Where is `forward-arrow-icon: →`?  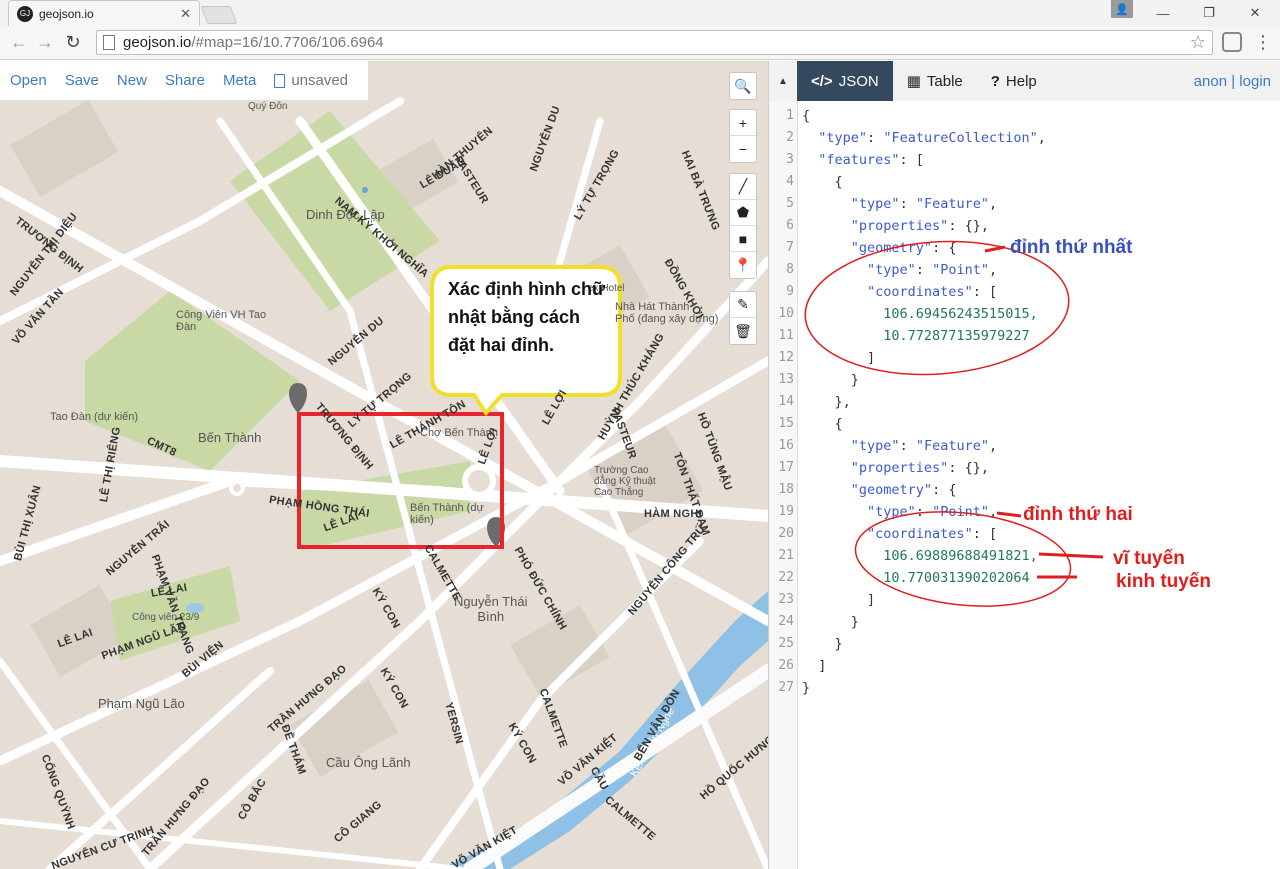
forward-arrow-icon: → is located at coordinates (45, 42).